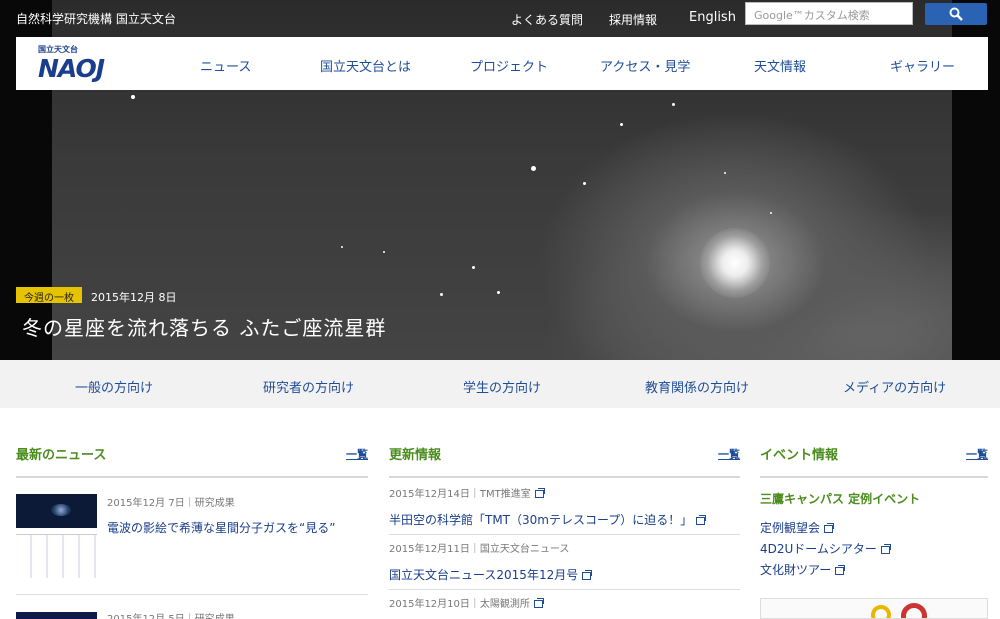  I want to click on naoj-logo: 国立天文台 NAOJ, so click(86, 64).